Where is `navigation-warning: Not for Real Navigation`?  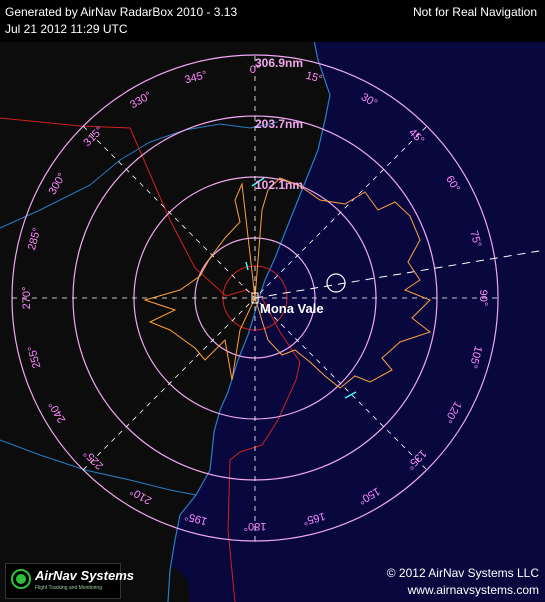 navigation-warning: Not for Real Navigation is located at coordinates (474, 12).